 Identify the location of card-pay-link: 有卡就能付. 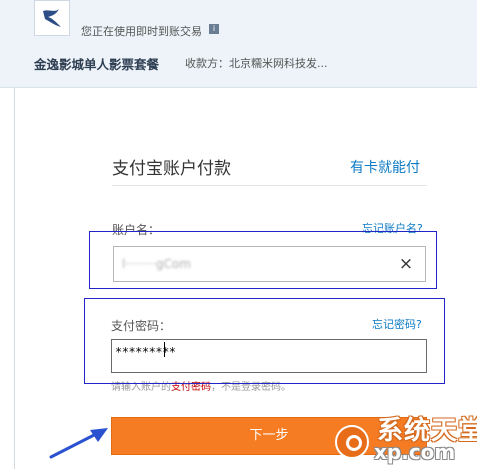
(385, 167).